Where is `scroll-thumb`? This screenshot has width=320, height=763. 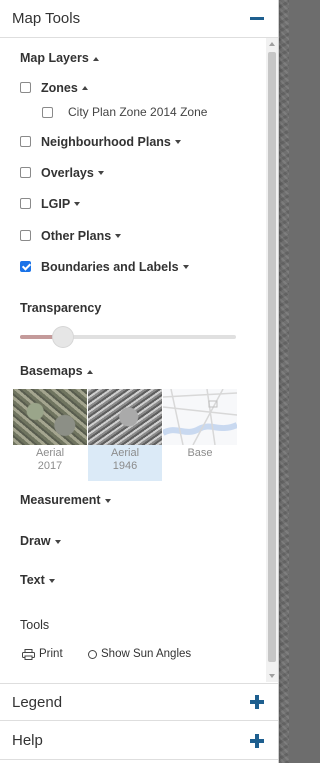 scroll-thumb is located at coordinates (272, 357).